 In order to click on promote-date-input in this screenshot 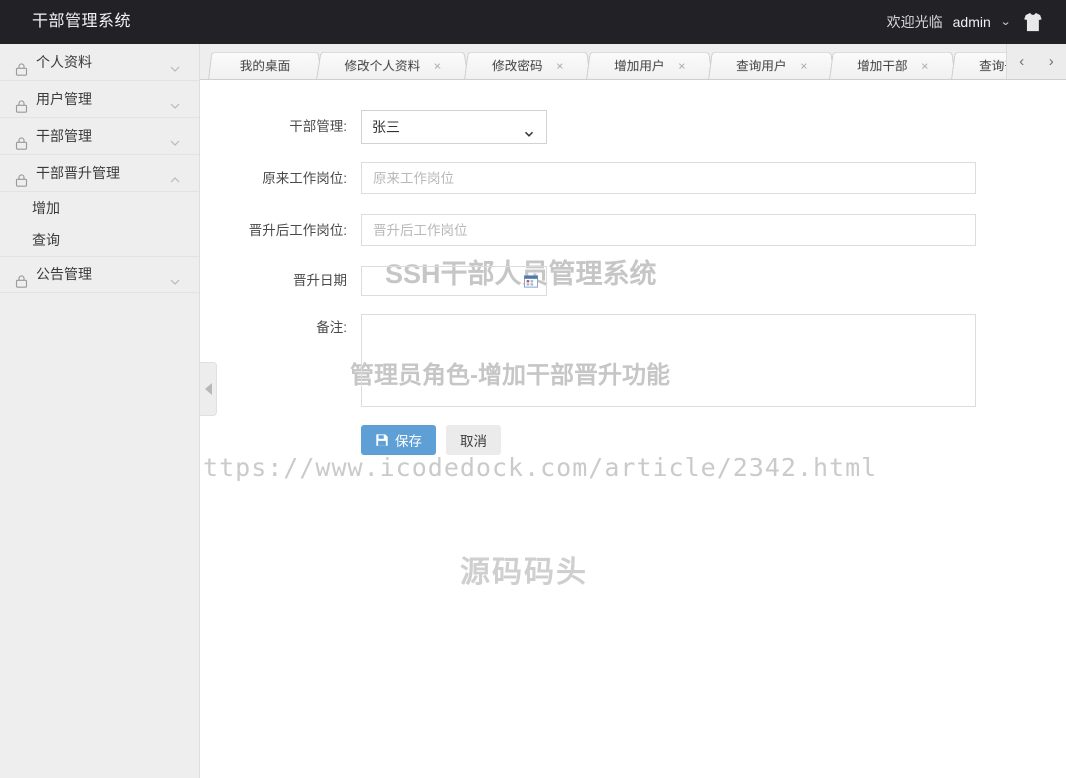, I will do `click(454, 281)`.